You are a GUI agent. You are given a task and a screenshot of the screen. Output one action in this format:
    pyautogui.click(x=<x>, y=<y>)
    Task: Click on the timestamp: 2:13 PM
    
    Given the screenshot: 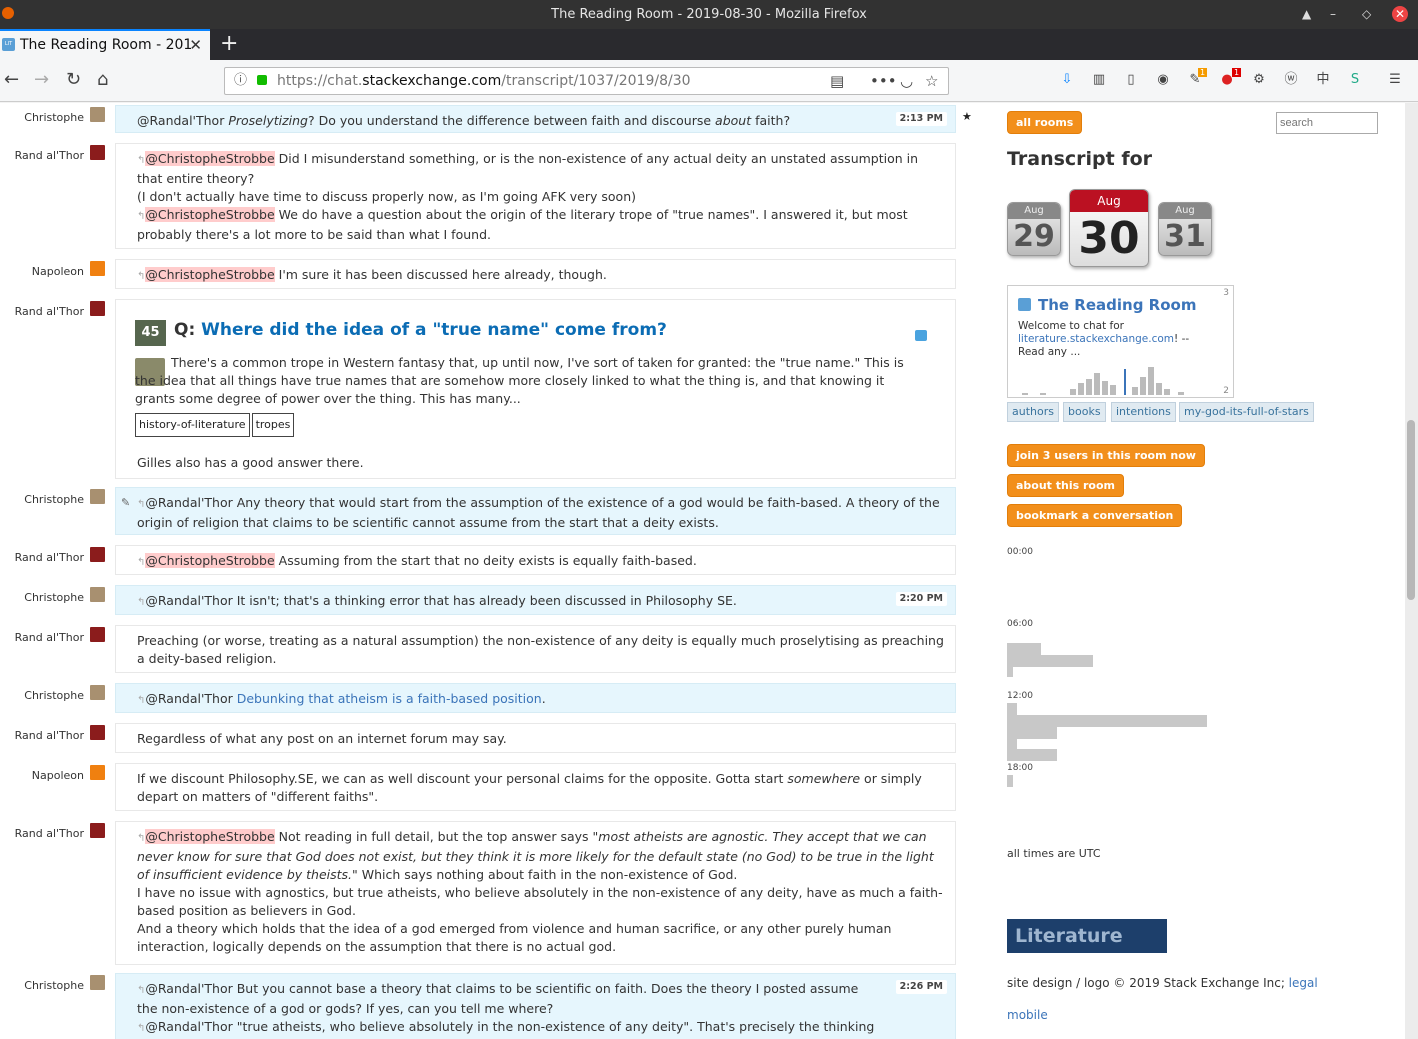 What is the action you would take?
    pyautogui.click(x=921, y=119)
    